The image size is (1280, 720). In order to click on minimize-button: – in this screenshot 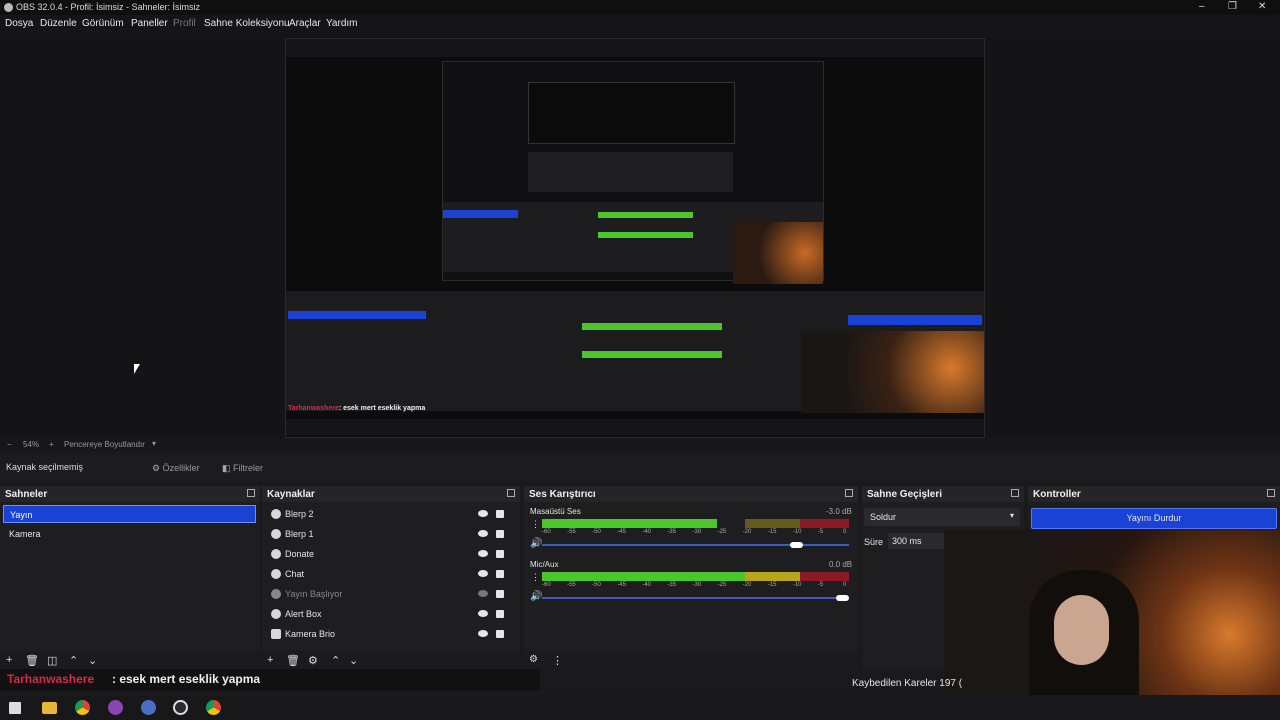, I will do `click(1202, 6)`.